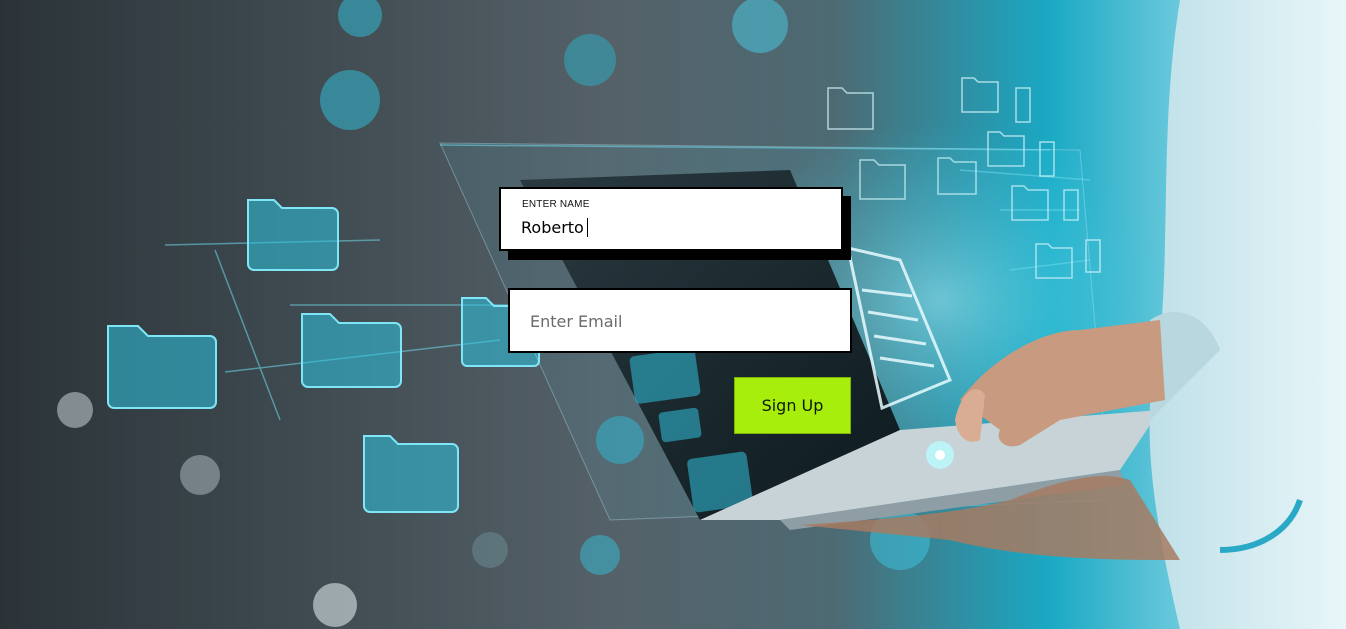  What do you see at coordinates (671, 227) in the screenshot?
I see `name-input` at bounding box center [671, 227].